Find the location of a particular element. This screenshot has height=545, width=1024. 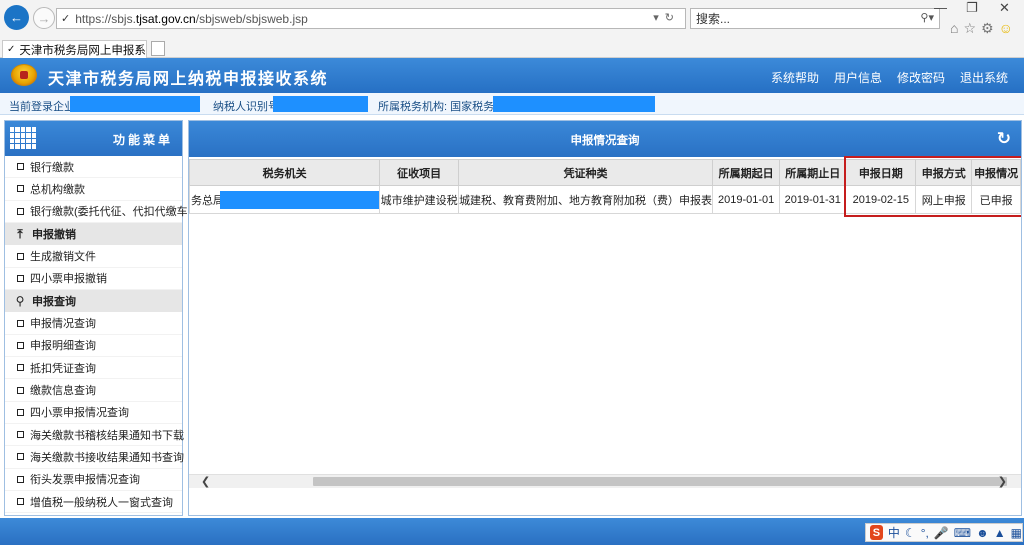

sidebar-item-label: 银行缴款 is located at coordinates (52, 167).